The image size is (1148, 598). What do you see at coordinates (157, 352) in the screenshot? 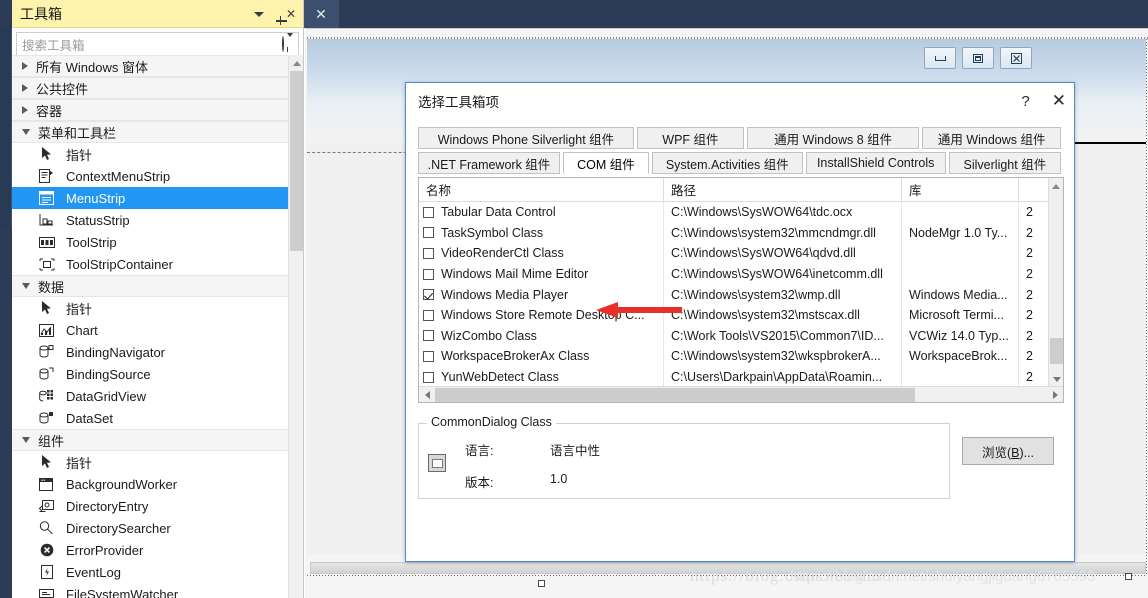
I see `toolbox-item-bindingnavigator: BindingNavigator` at bounding box center [157, 352].